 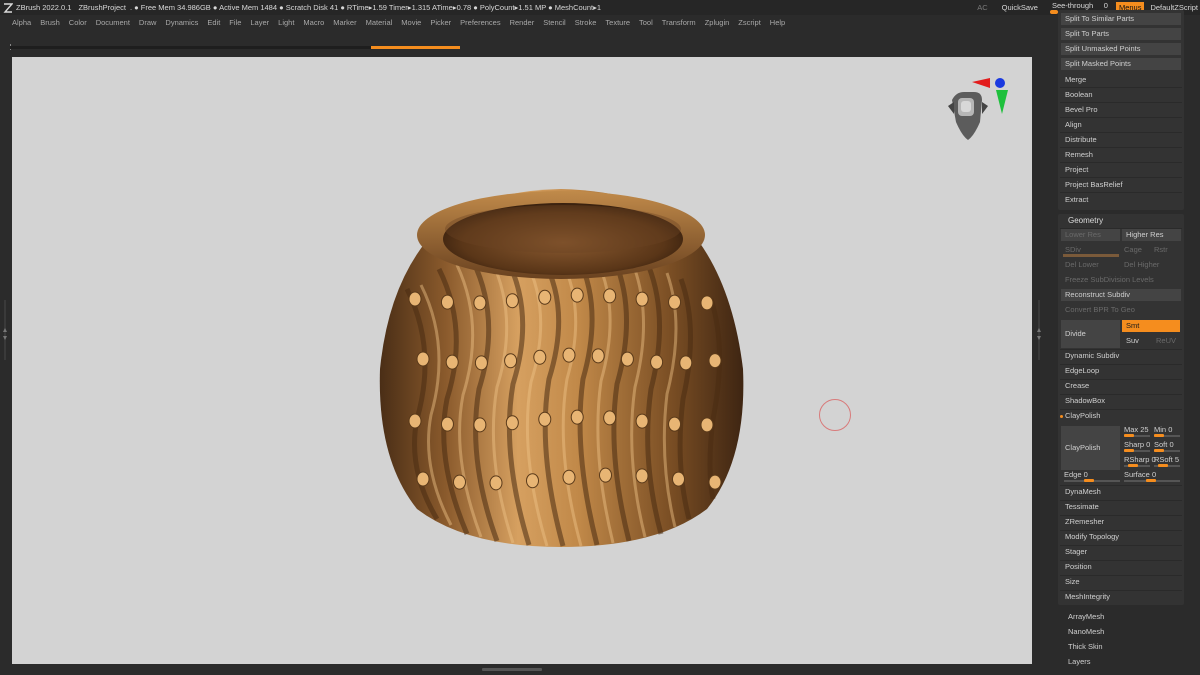 I want to click on edge-slider: Edge 0, so click(x=1076, y=474).